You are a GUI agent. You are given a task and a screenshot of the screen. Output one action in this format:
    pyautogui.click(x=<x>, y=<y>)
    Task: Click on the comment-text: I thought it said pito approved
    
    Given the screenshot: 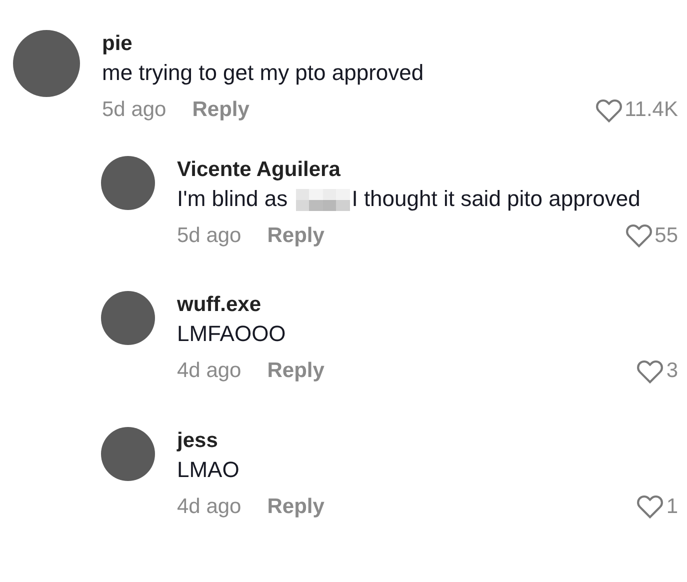 What is the action you would take?
    pyautogui.click(x=496, y=198)
    